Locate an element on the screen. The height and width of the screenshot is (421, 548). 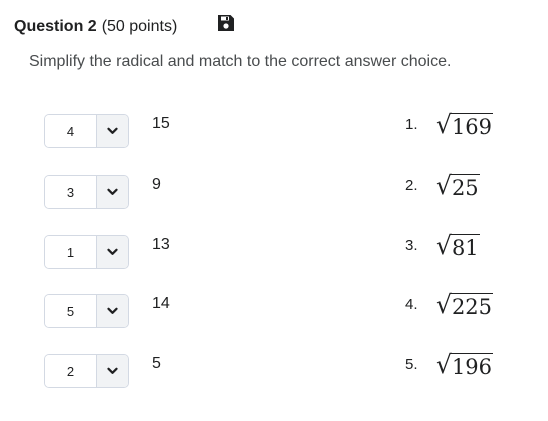
choice-radical: √ 25 is located at coordinates (458, 185).